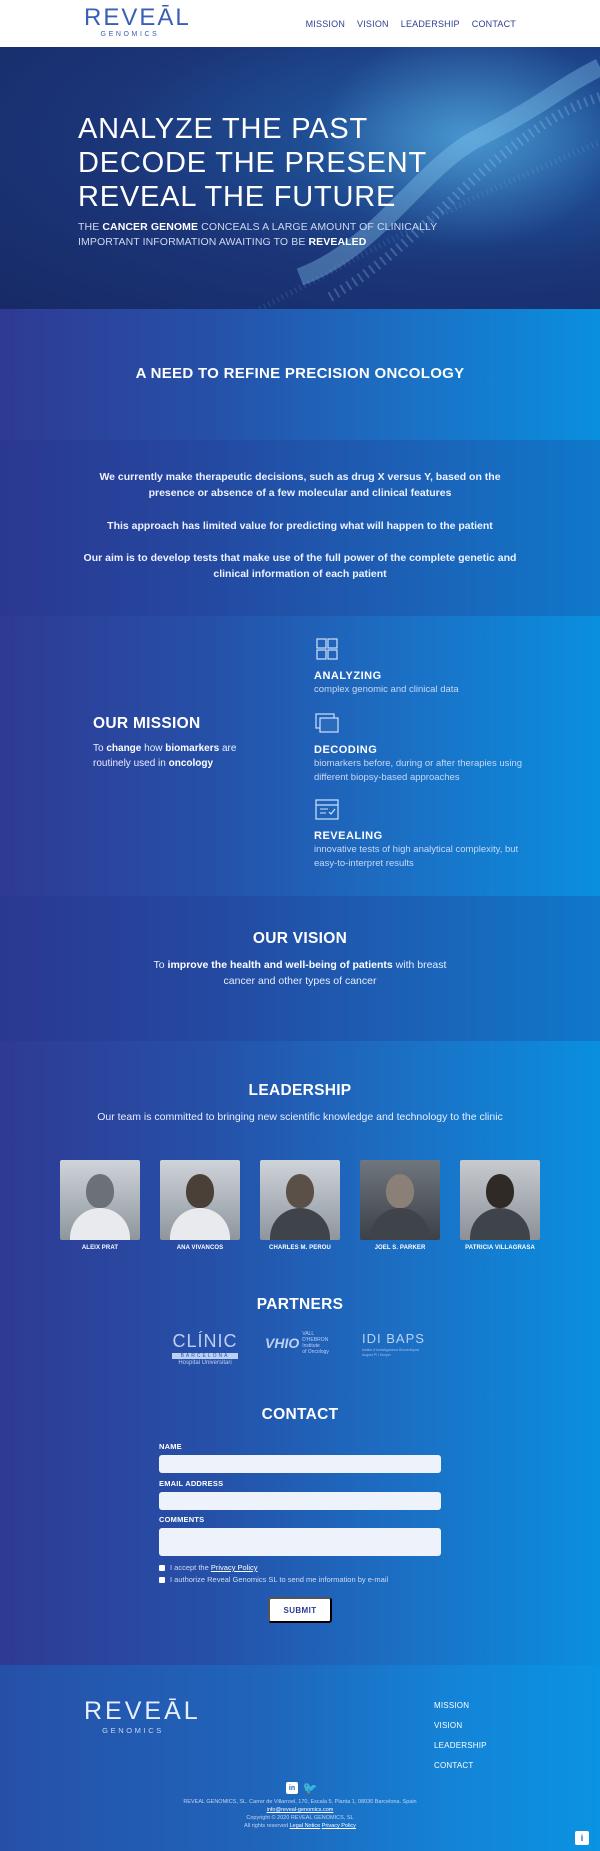 The width and height of the screenshot is (600, 1851). I want to click on grid-icon, so click(327, 649).